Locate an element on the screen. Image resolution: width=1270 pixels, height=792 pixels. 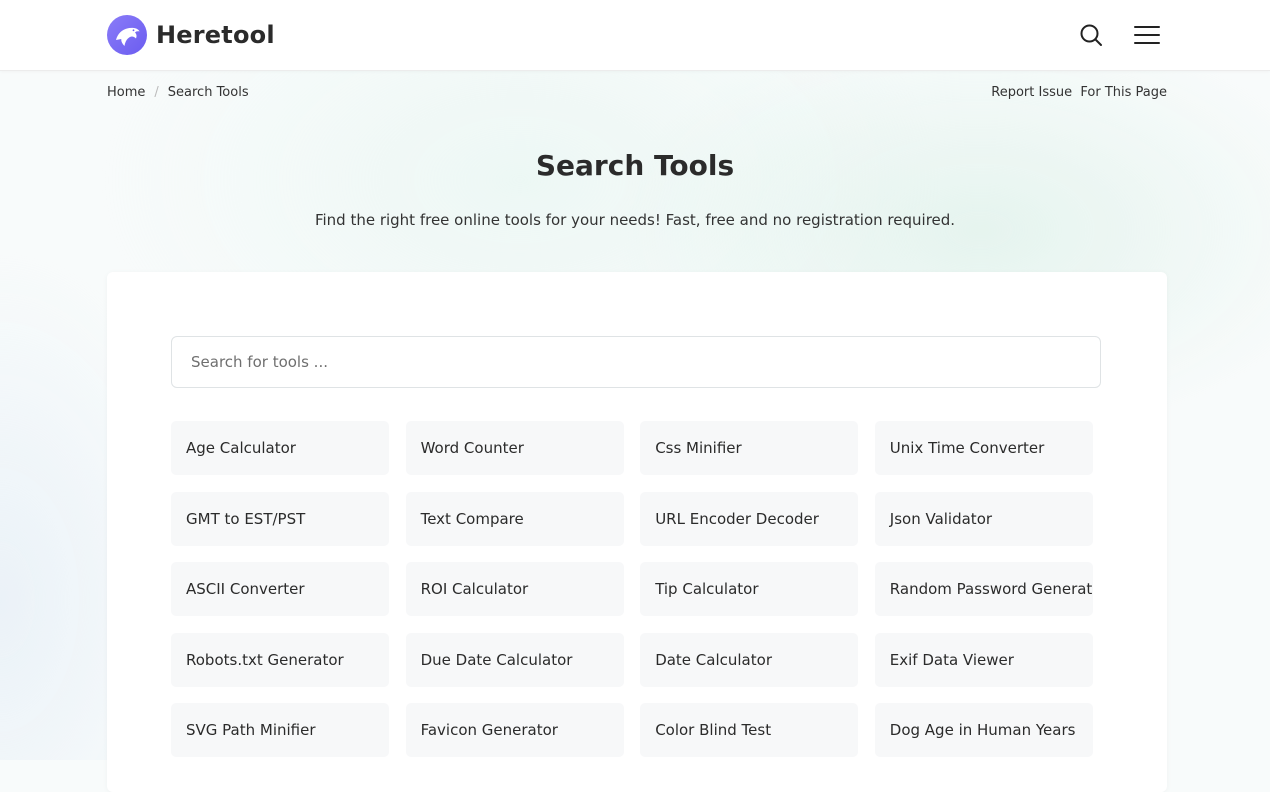
tool-card: Tip Calculator is located at coordinates (749, 589).